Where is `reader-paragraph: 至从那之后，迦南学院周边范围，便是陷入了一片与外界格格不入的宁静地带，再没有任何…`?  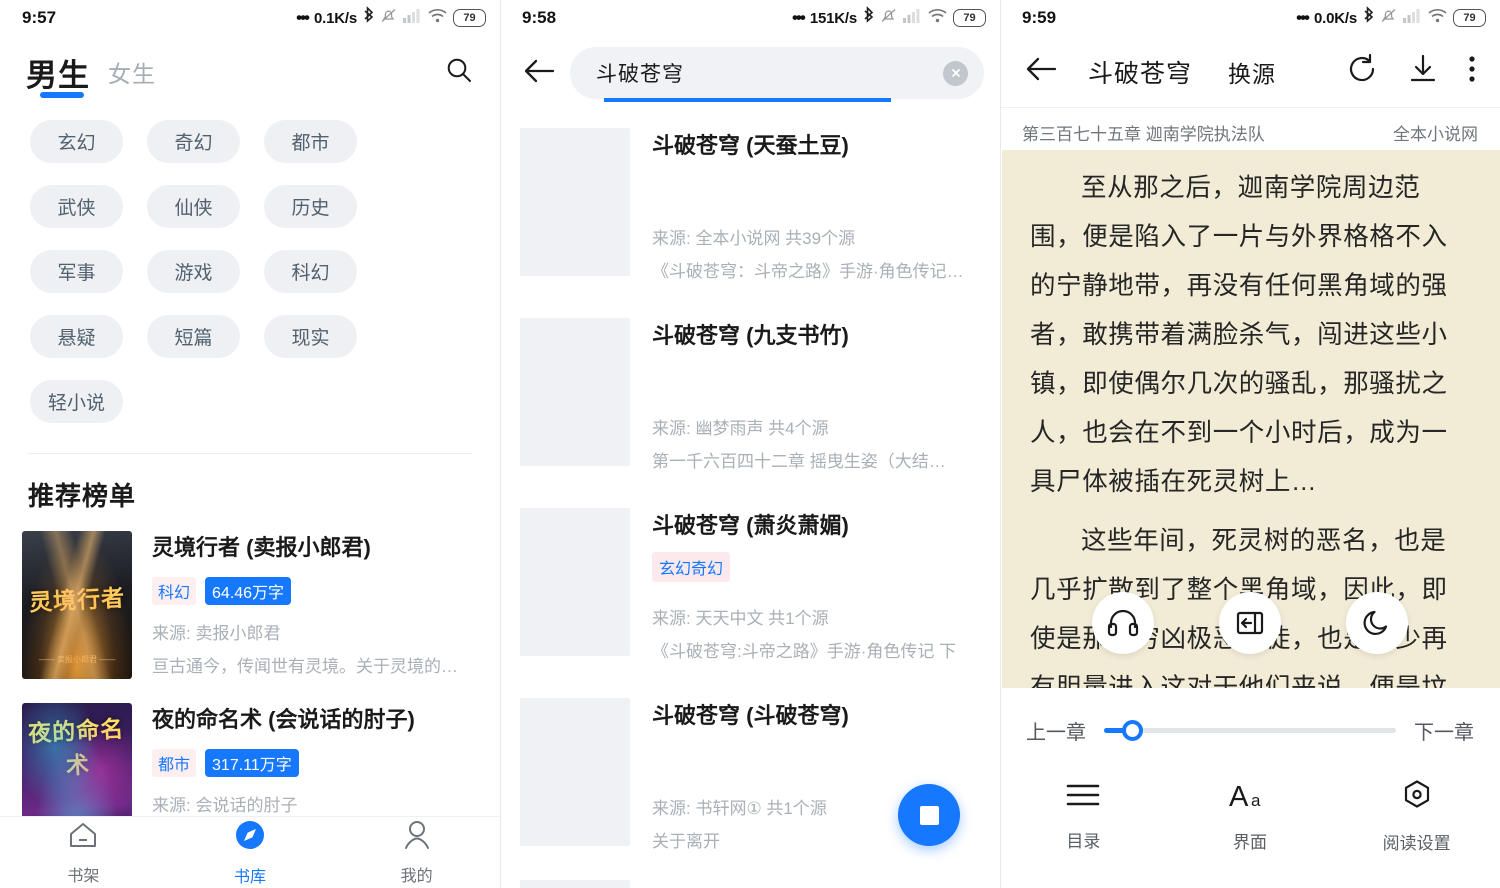 reader-paragraph: 至从那之后，迦南学院周边范围，便是陷入了一片与外界格格不入的宁静地带，再没有任何… is located at coordinates (1239, 335).